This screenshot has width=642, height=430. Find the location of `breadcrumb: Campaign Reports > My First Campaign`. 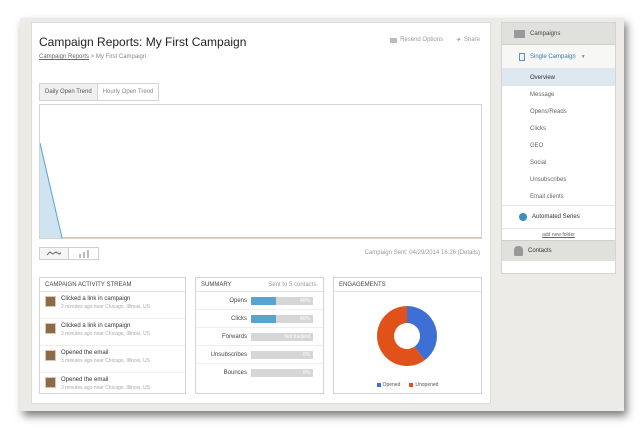

breadcrumb: Campaign Reports > My First Campaign is located at coordinates (92, 57).